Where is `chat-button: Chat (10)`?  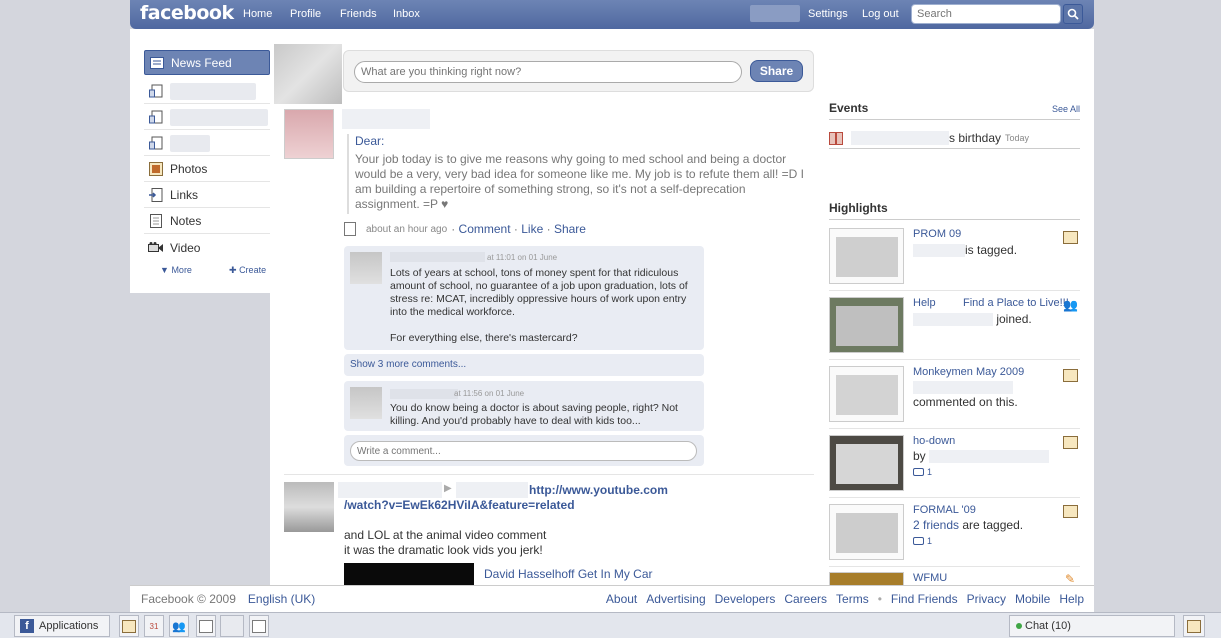
chat-button: Chat (10) is located at coordinates (1092, 626).